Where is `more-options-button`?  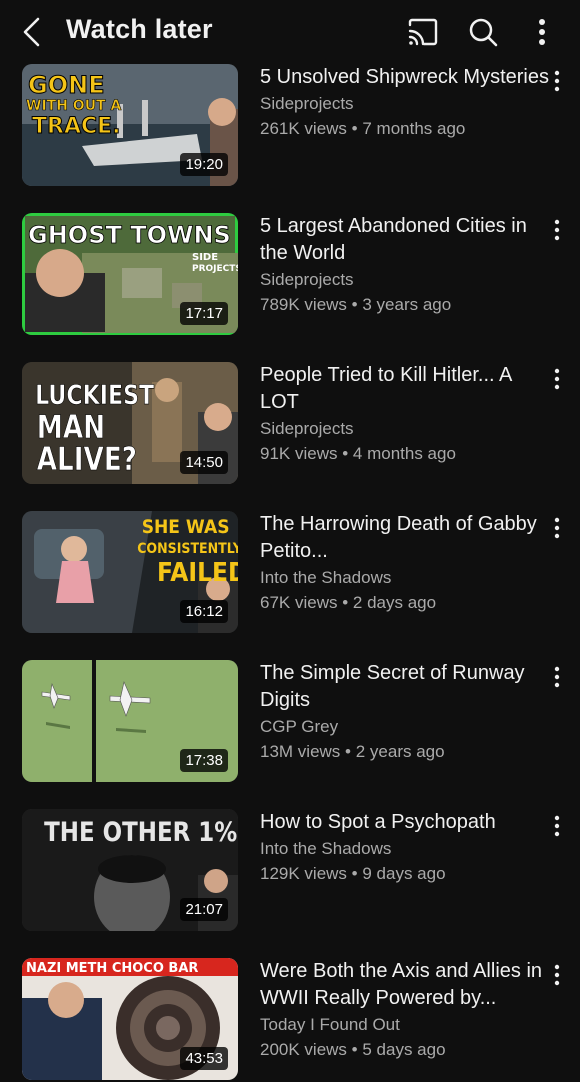 more-options-button is located at coordinates (542, 32).